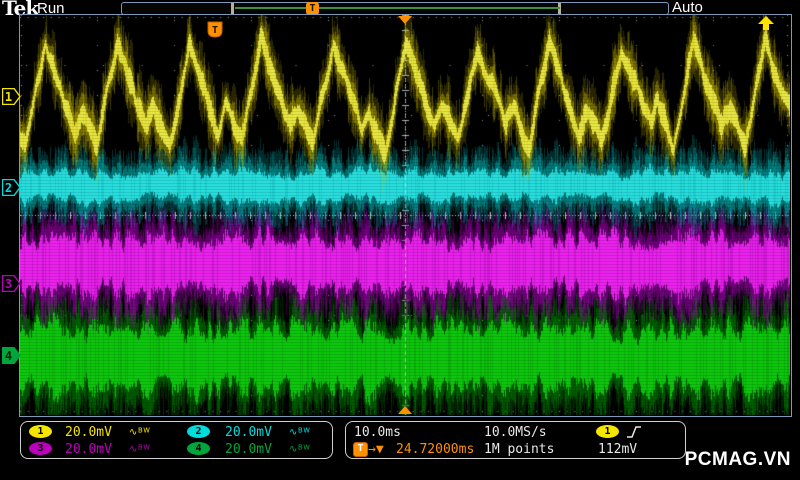  I want to click on channel-3-coupling-bw-icon: ∿ᴮᵂ, so click(140, 449).